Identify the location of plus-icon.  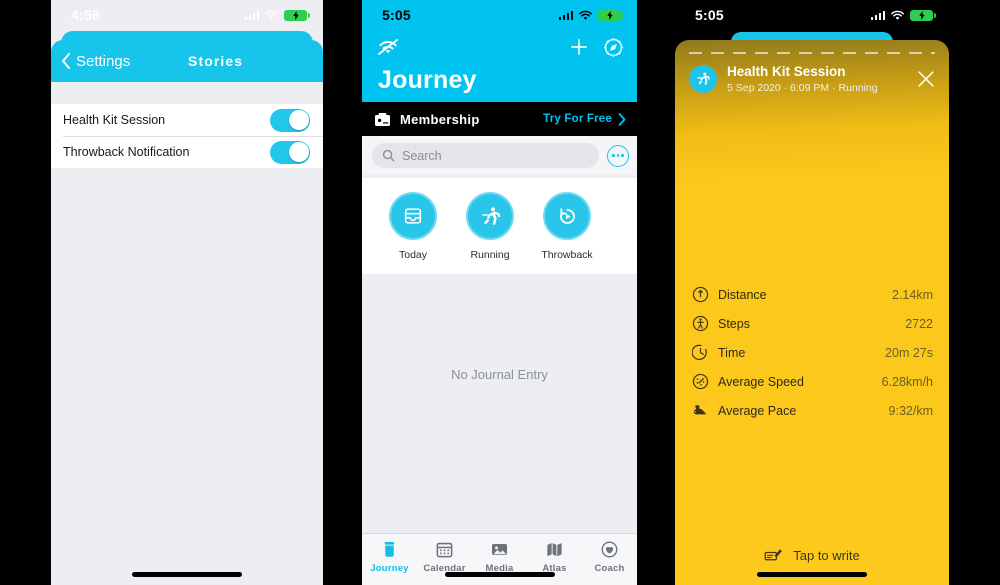
(579, 47).